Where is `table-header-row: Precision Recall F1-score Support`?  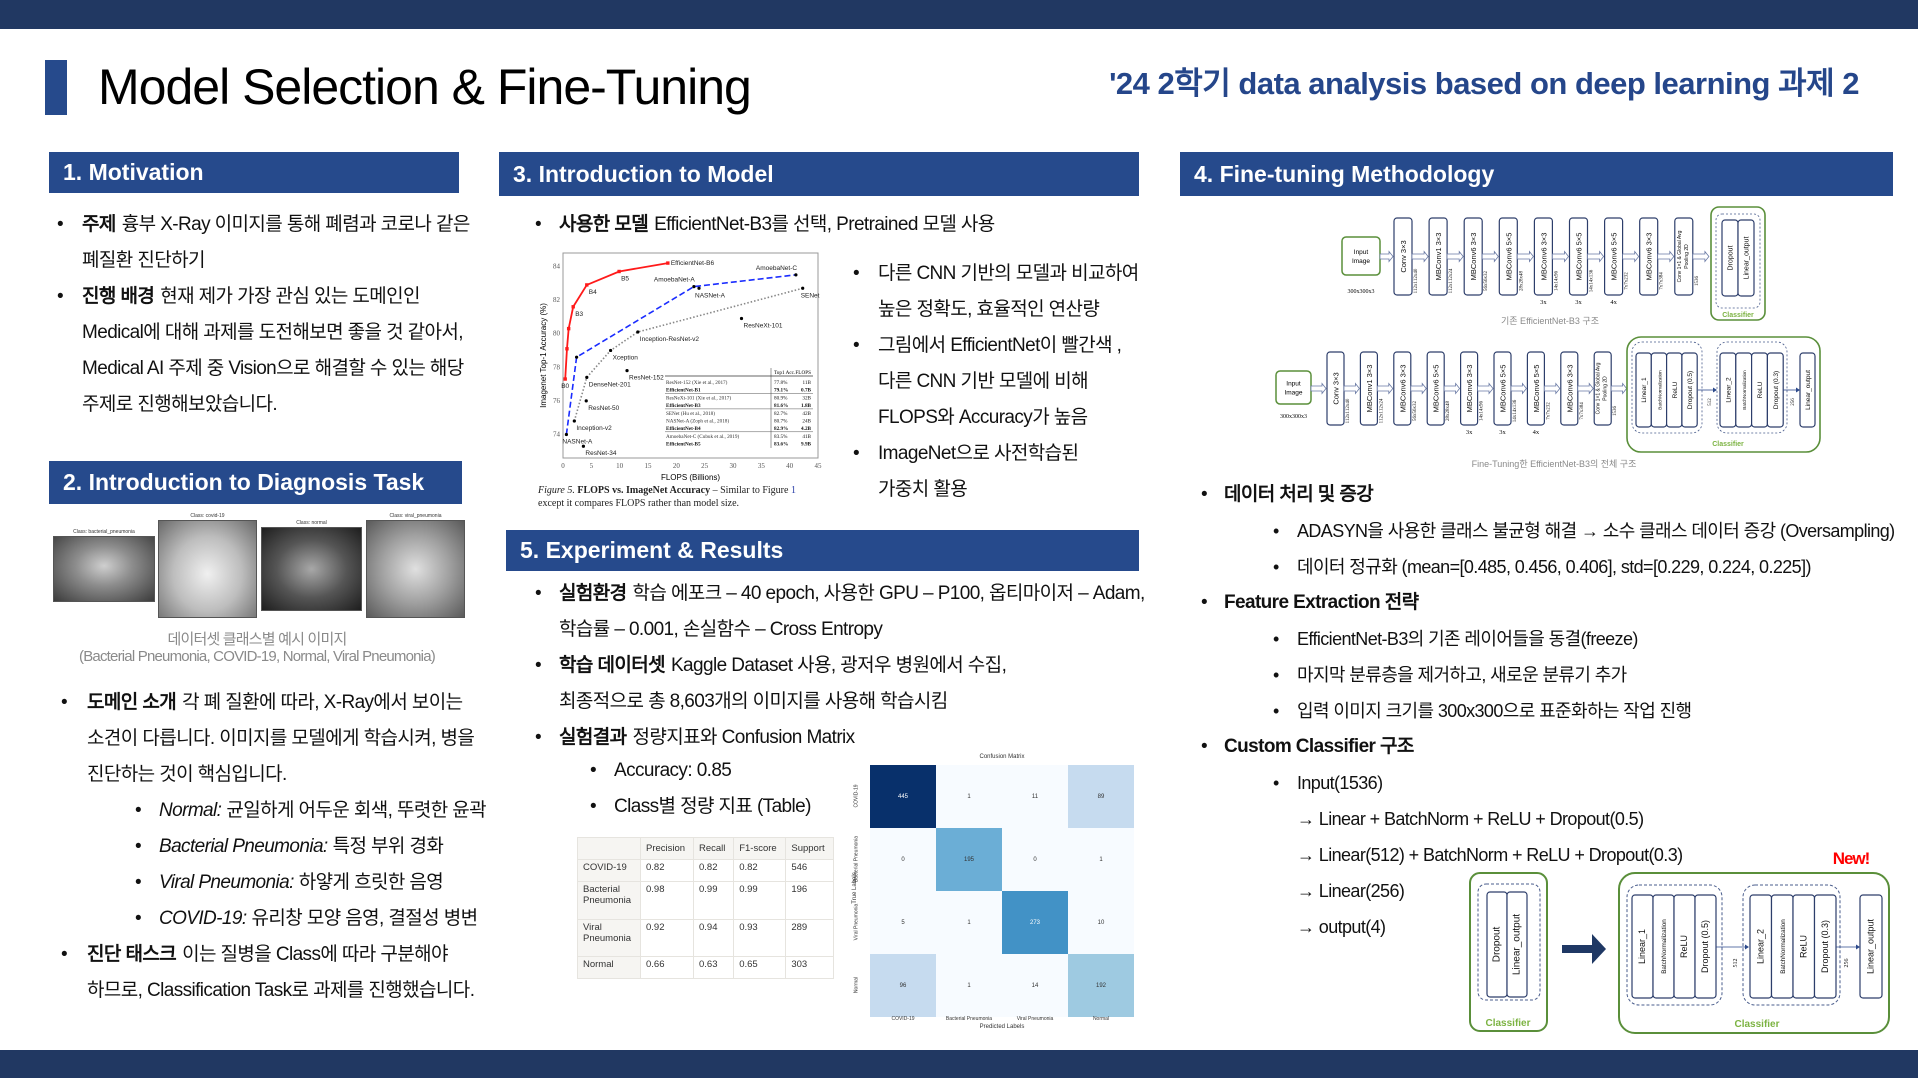
table-header-row: Precision Recall F1-score Support is located at coordinates (705, 848).